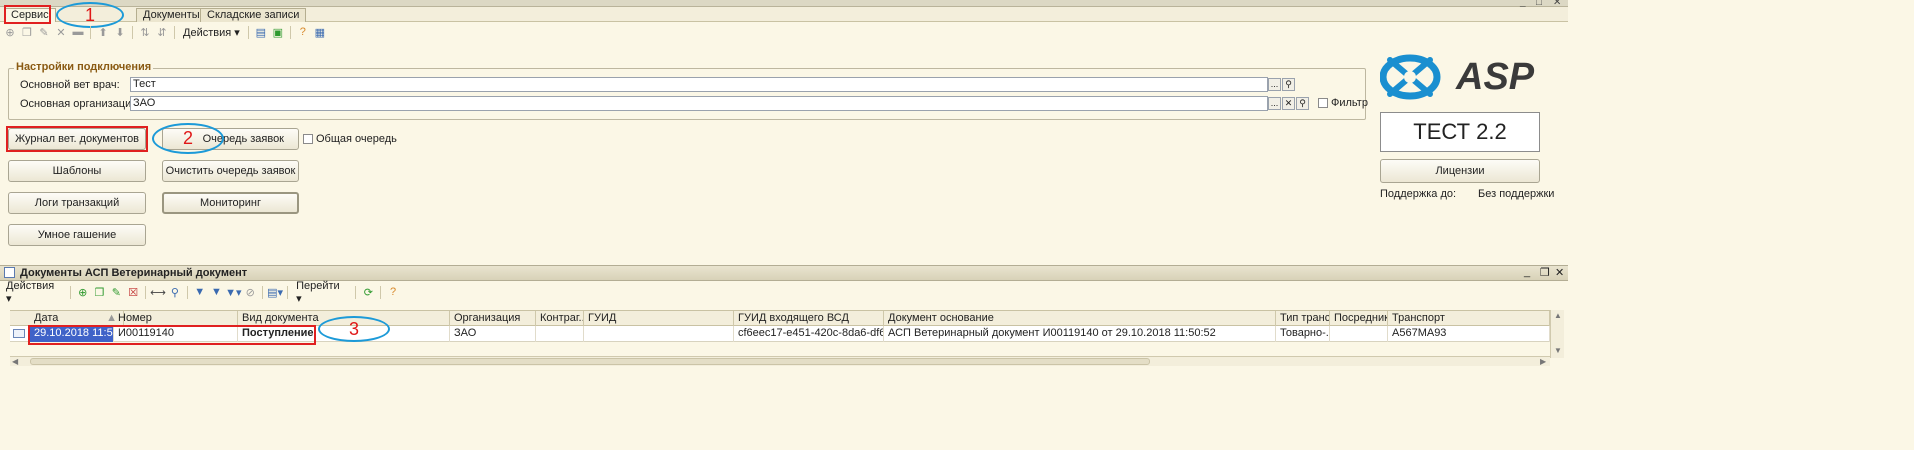 This screenshot has height=450, width=1914. Describe the element at coordinates (1080, 319) in the screenshot. I see `column-header-base-document: Документ основание` at that location.